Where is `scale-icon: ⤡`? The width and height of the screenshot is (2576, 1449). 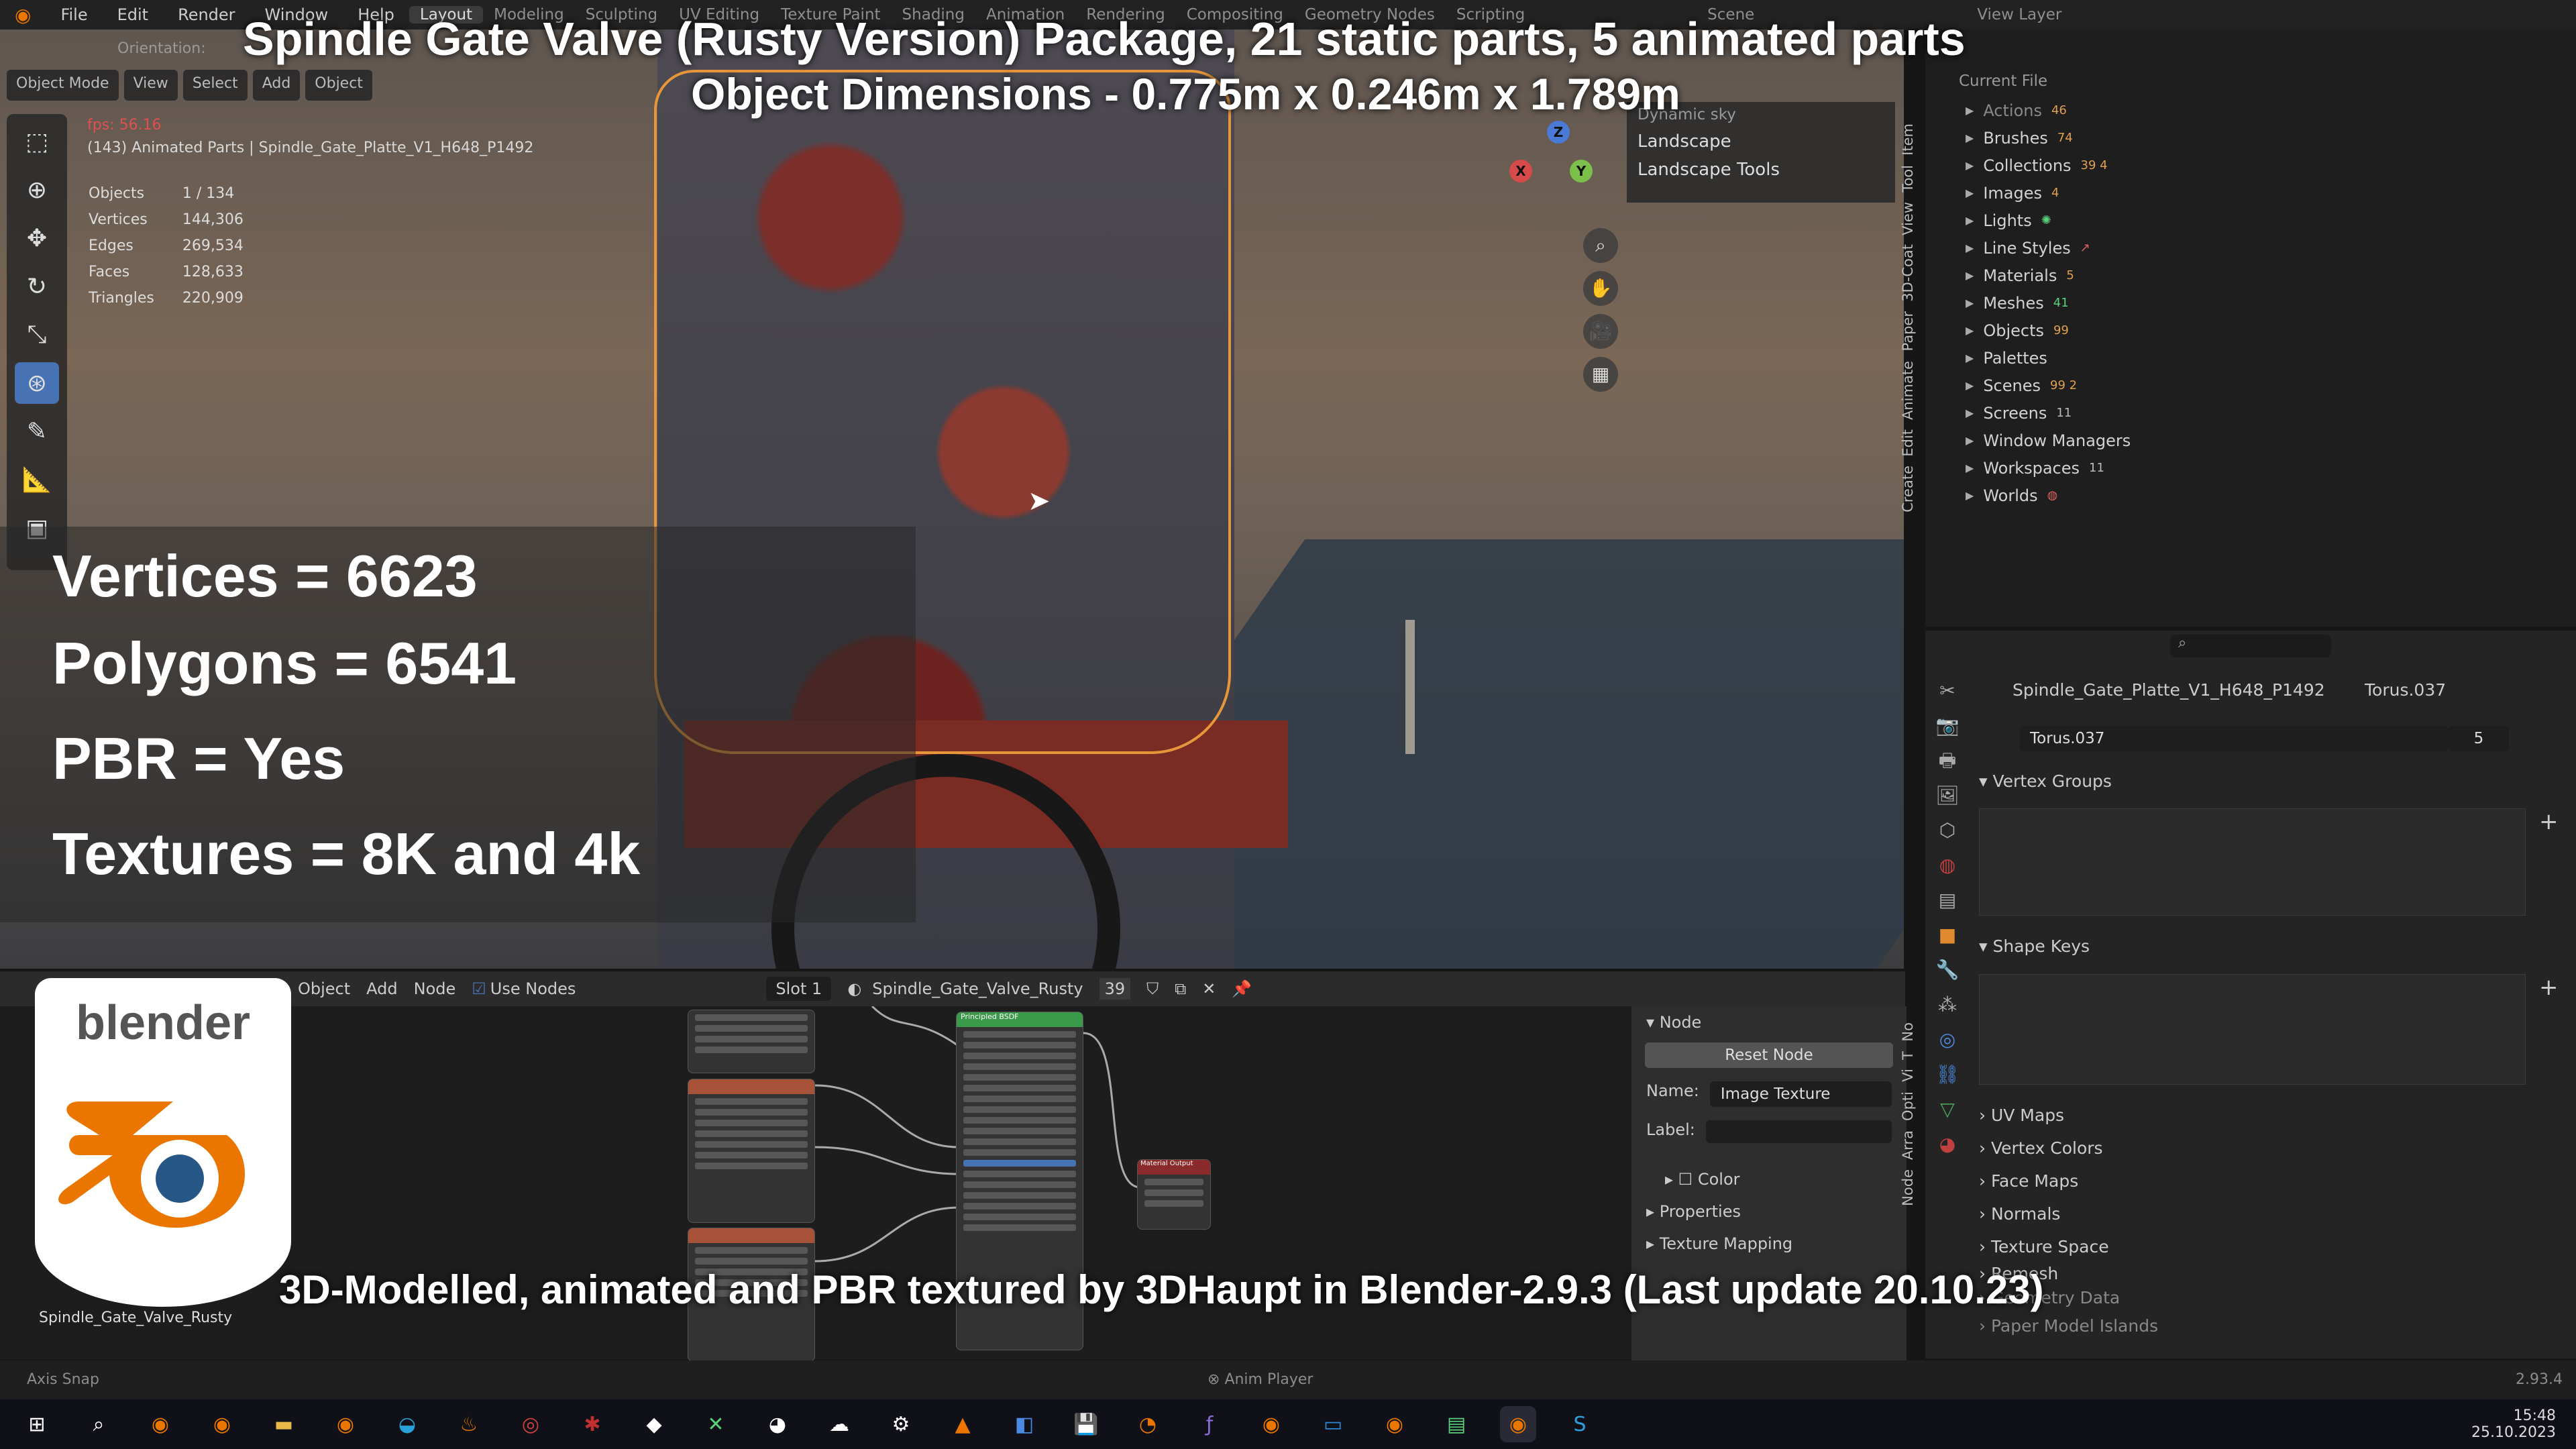
scale-icon: ⤡ is located at coordinates (37, 335).